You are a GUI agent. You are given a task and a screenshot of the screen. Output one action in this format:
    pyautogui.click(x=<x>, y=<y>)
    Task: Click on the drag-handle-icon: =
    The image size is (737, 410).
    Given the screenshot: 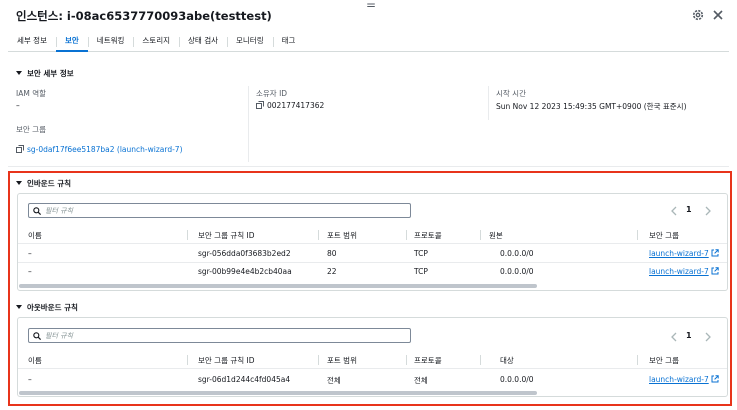 What is the action you would take?
    pyautogui.click(x=371, y=6)
    